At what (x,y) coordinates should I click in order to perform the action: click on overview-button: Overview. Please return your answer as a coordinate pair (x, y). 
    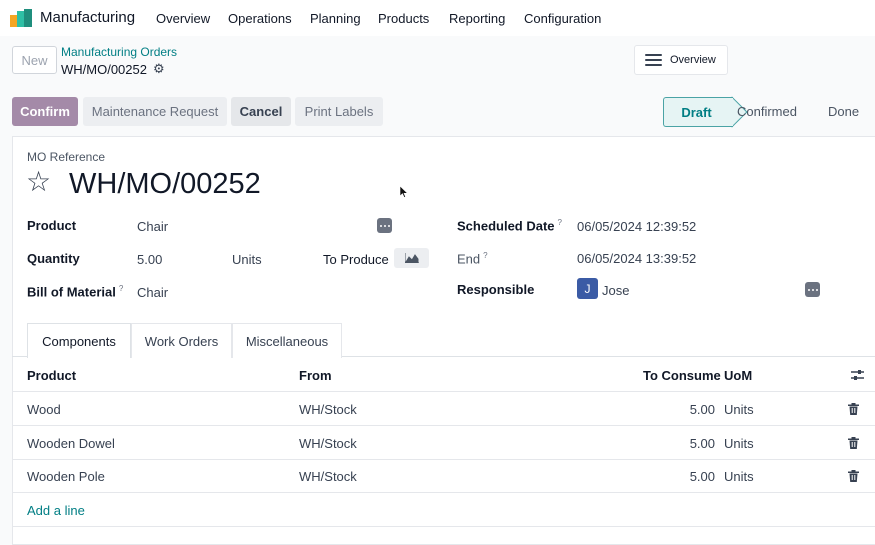
    Looking at the image, I should click on (681, 60).